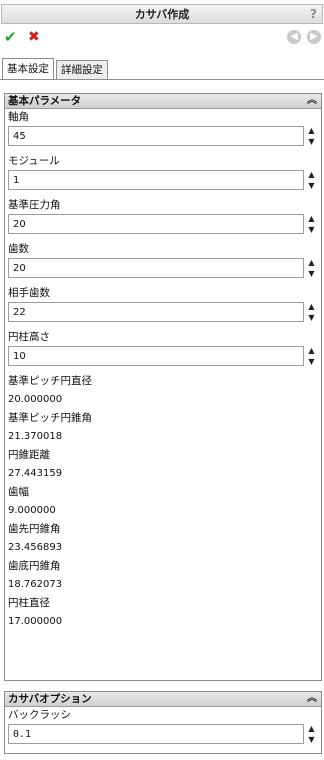  Describe the element at coordinates (34, 161) in the screenshot. I see `module-label: モジュール` at that location.